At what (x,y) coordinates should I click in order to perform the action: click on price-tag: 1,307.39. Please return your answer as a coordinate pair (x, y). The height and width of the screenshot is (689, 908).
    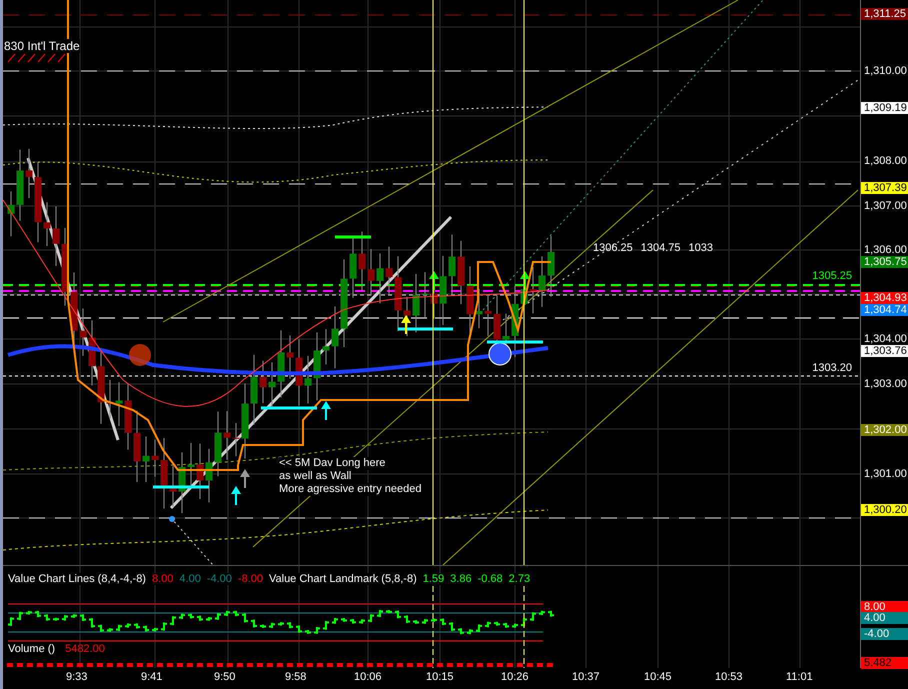
    Looking at the image, I should click on (884, 188).